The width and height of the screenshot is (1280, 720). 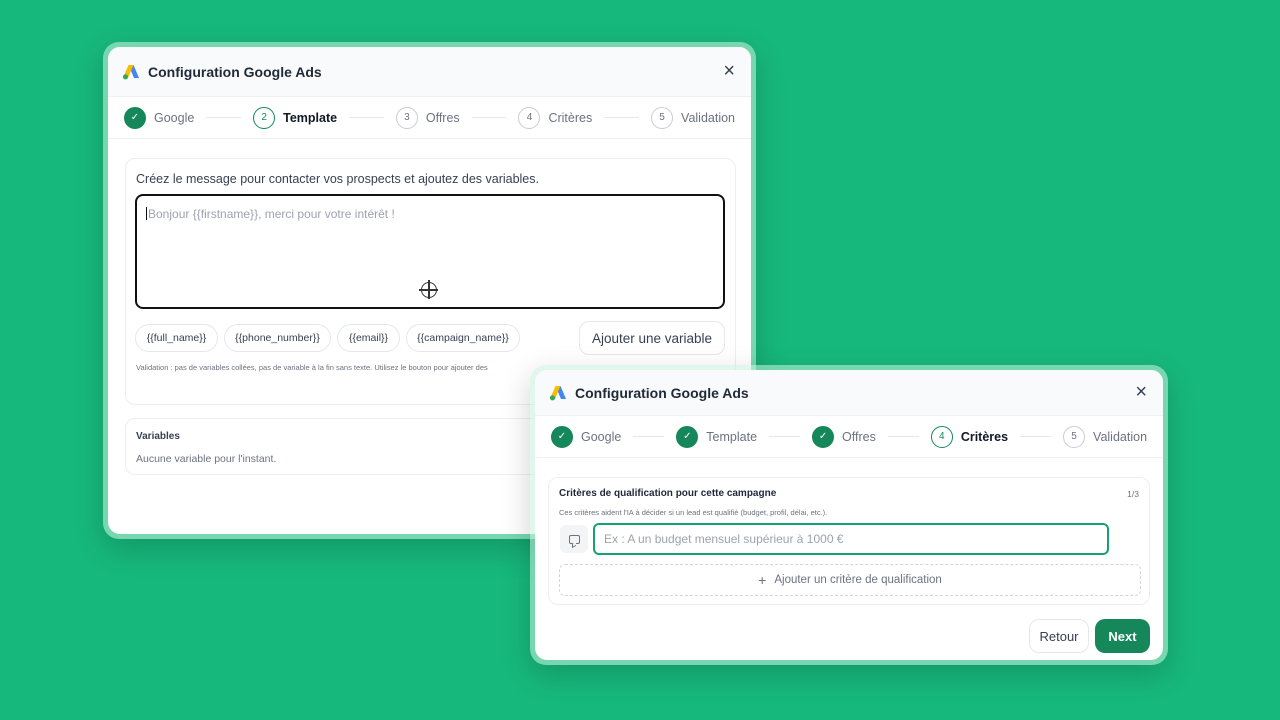 I want to click on crosshair-icon, so click(x=428, y=289).